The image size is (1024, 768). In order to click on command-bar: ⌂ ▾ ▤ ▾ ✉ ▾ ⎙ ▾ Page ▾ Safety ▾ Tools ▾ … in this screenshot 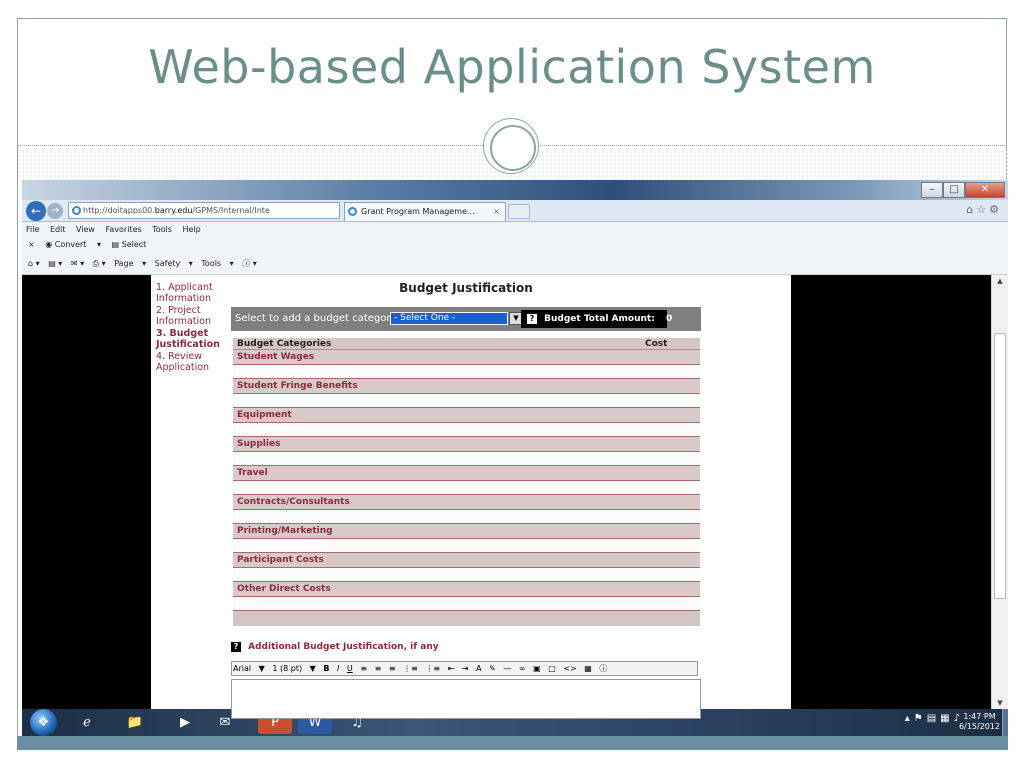, I will do `click(515, 264)`.